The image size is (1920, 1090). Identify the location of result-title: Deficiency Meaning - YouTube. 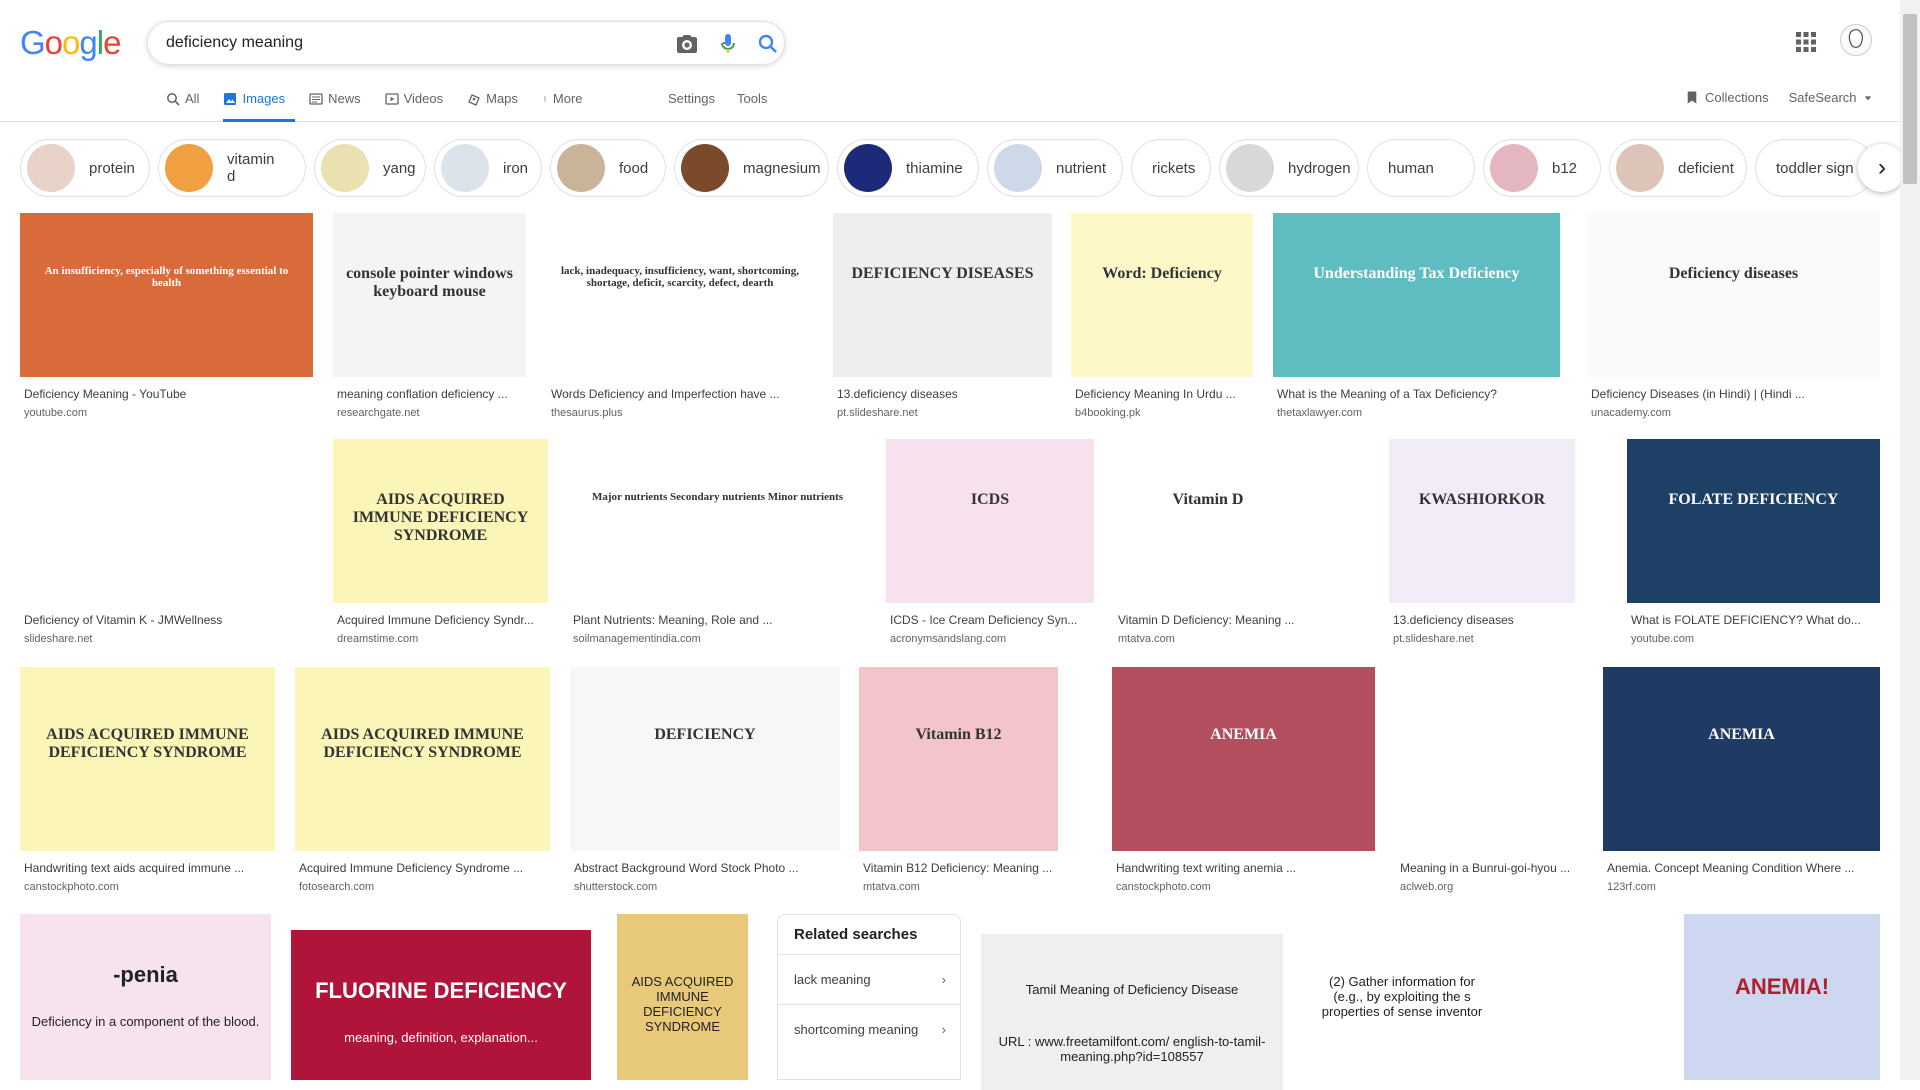
(166, 394).